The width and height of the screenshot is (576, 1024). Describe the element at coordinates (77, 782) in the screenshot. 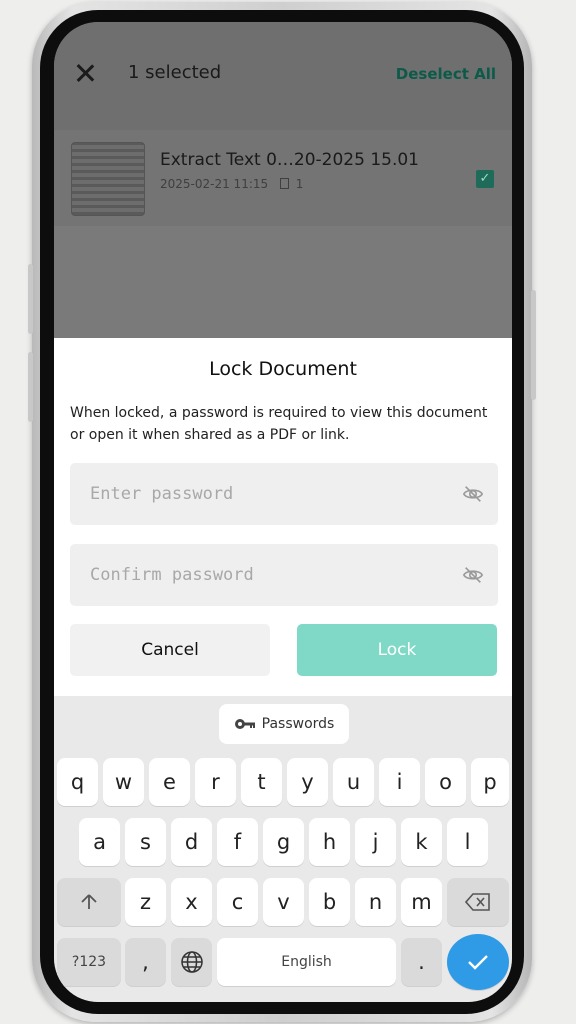

I see `key-q: q` at that location.